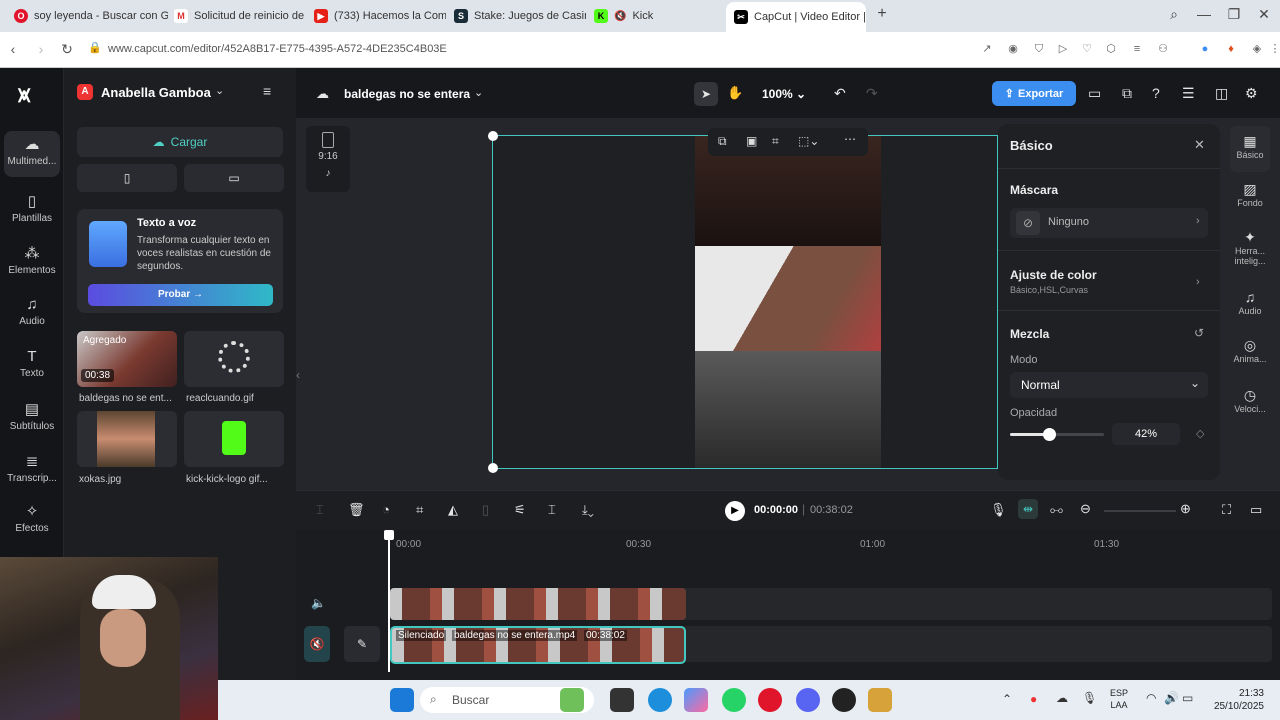 The image size is (1280, 720). Describe the element at coordinates (234, 359) in the screenshot. I see `media-thumb` at that location.